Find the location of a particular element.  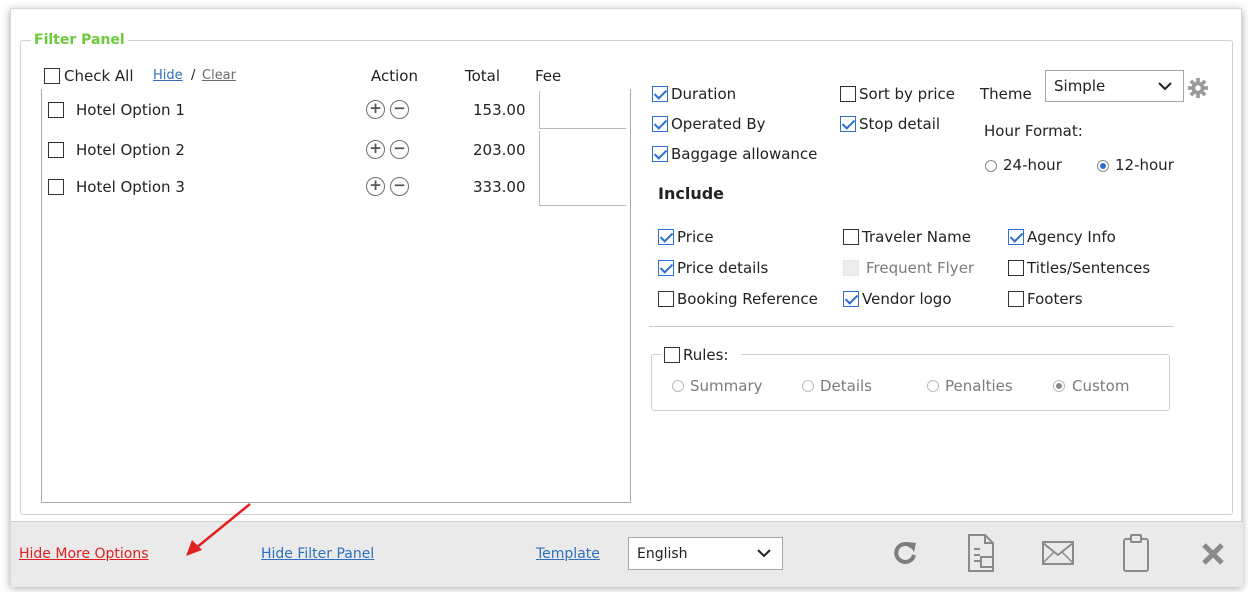

sort-by-price-label: Sort by price is located at coordinates (907, 94).